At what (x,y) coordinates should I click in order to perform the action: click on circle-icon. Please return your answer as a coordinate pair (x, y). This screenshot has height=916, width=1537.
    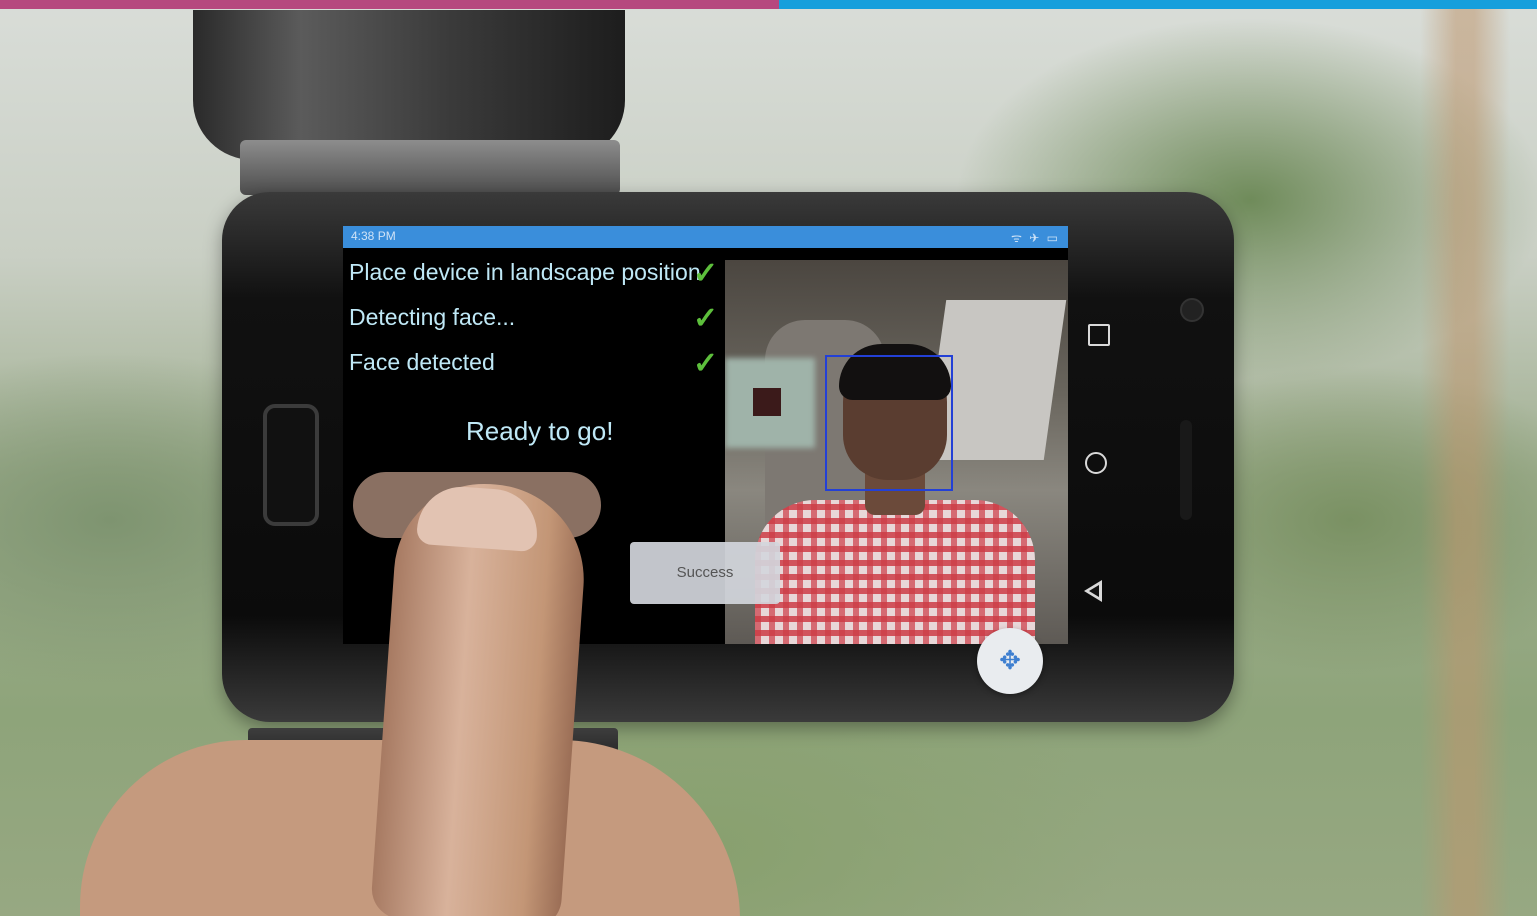
    Looking at the image, I should click on (1096, 463).